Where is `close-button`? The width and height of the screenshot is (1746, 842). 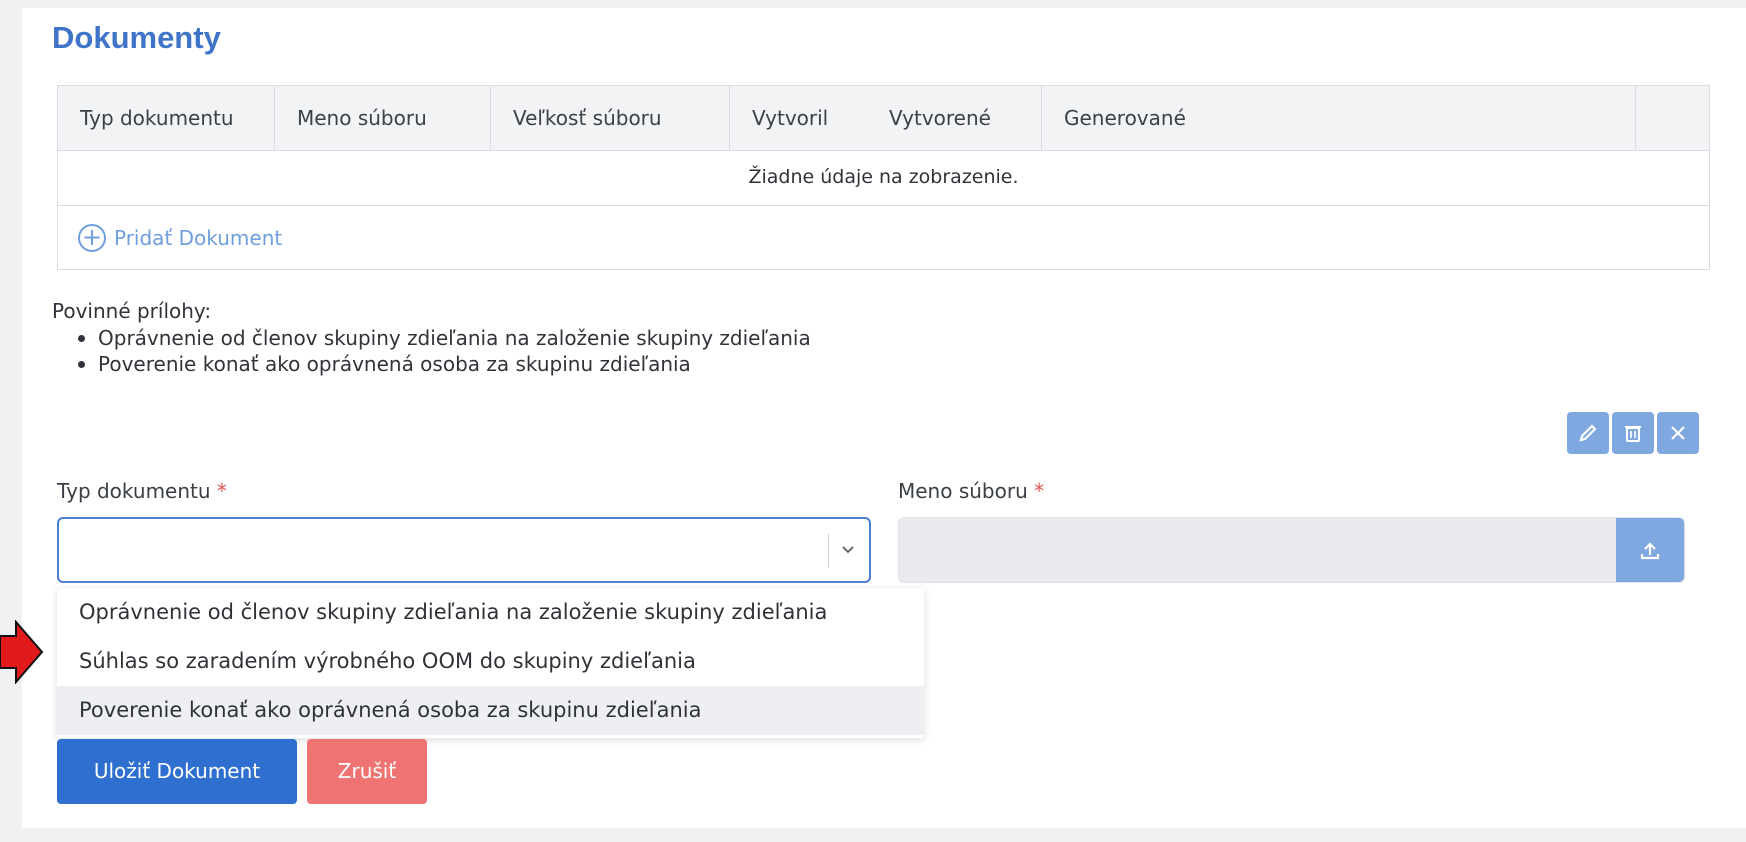
close-button is located at coordinates (1678, 433).